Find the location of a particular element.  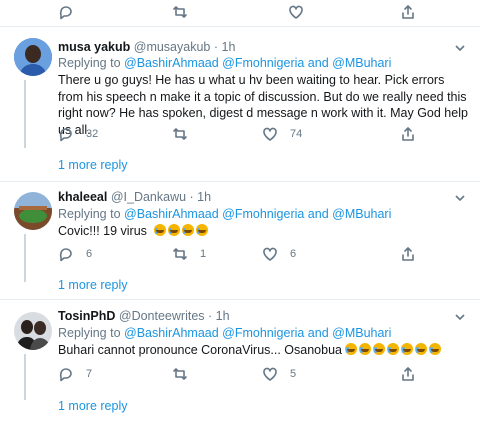

like-count: 5 is located at coordinates (293, 374).